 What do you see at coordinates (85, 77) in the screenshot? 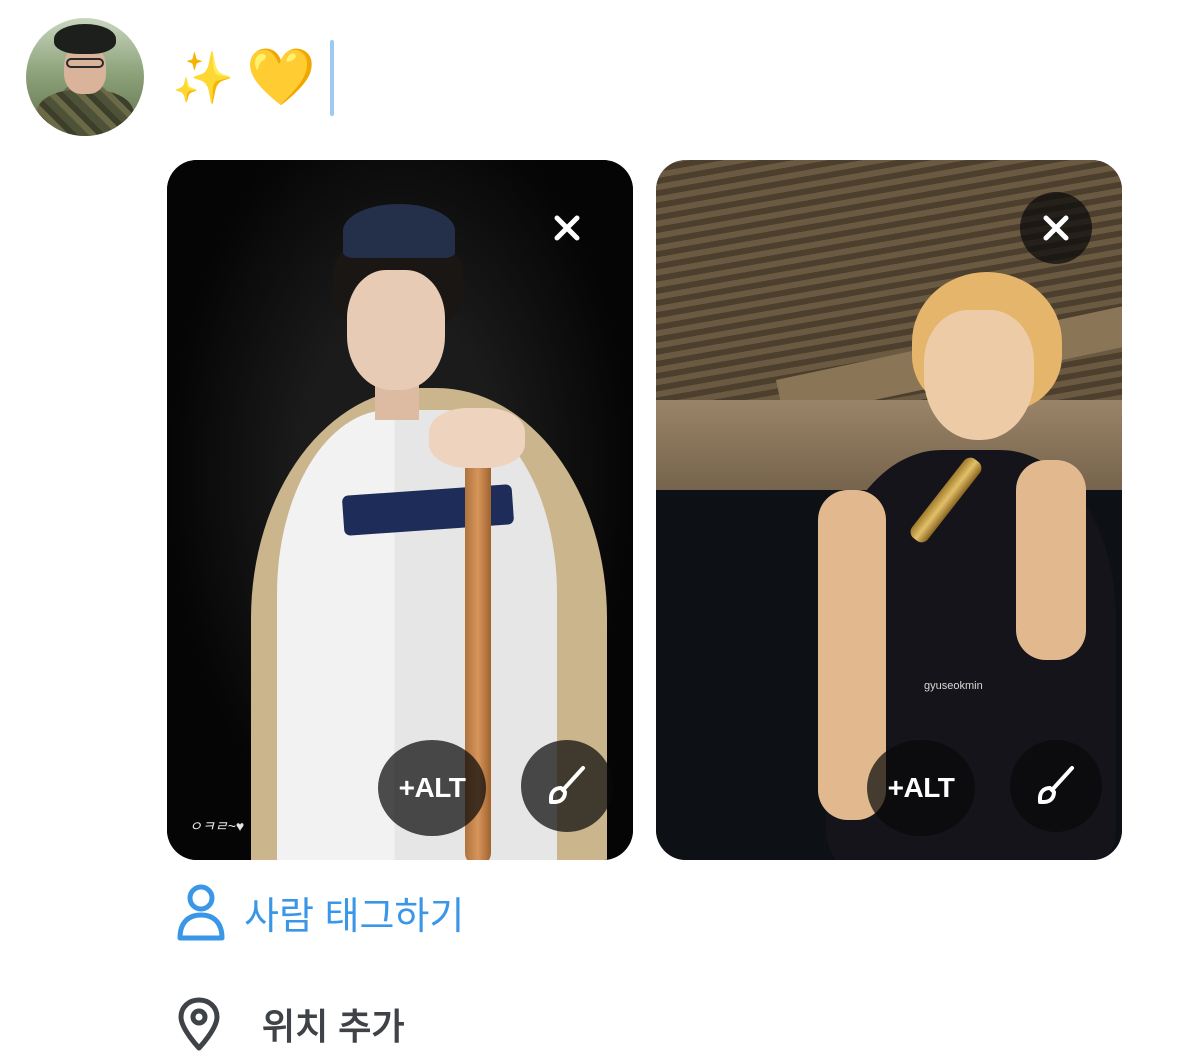
I see `avatar` at bounding box center [85, 77].